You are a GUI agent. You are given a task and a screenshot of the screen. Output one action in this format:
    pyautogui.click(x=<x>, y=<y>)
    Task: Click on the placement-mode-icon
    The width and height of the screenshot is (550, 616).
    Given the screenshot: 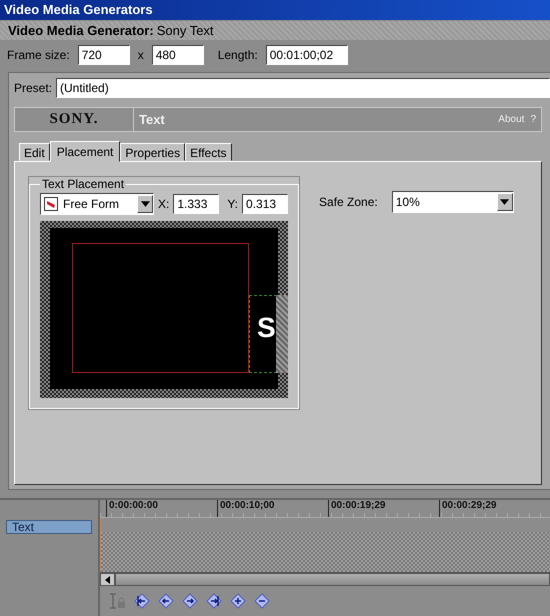 What is the action you would take?
    pyautogui.click(x=51, y=204)
    